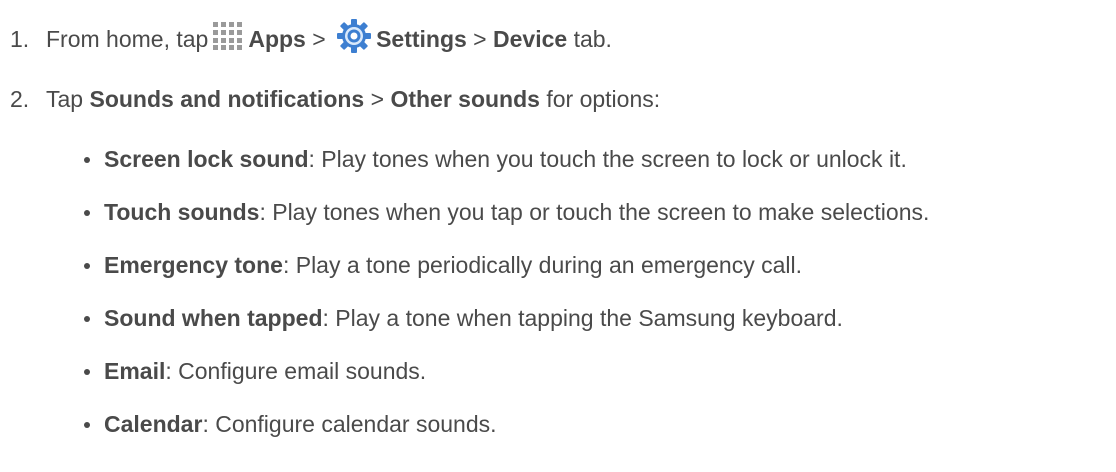  Describe the element at coordinates (600, 99) in the screenshot. I see `step-text: for options:` at that location.